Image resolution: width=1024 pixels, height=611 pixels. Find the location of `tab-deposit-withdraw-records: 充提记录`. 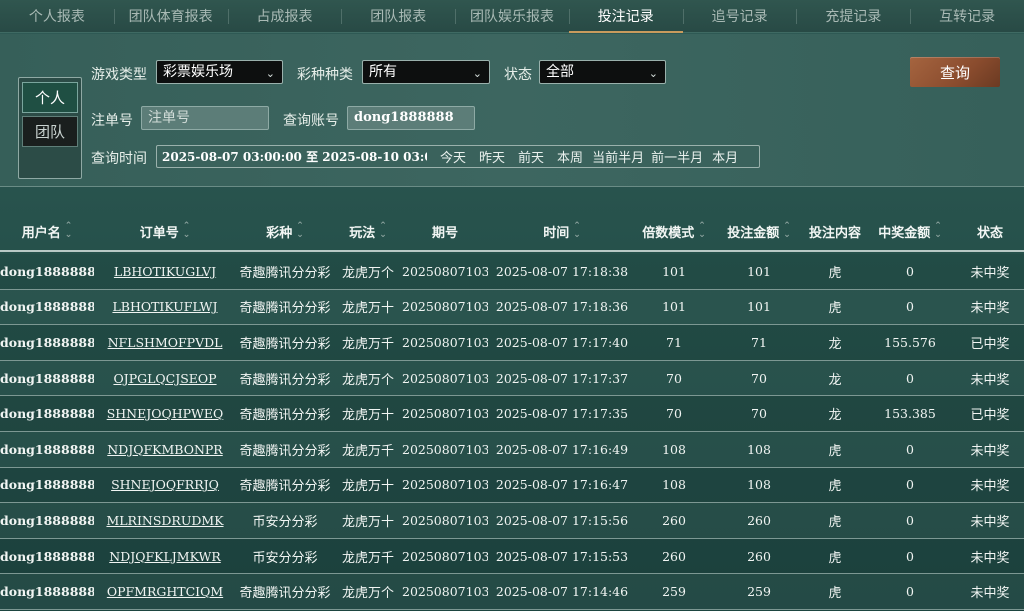

tab-deposit-withdraw-records: 充提记录 is located at coordinates (853, 16).